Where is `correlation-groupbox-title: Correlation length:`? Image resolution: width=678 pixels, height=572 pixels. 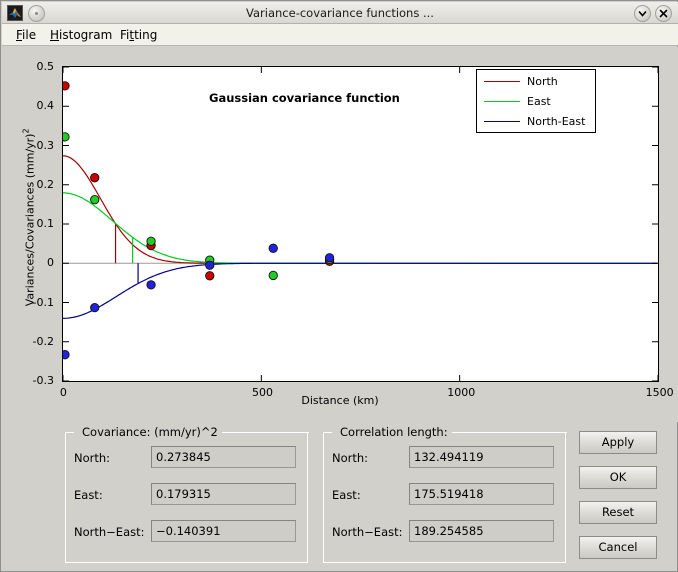 correlation-groupbox-title: Correlation length: is located at coordinates (394, 432).